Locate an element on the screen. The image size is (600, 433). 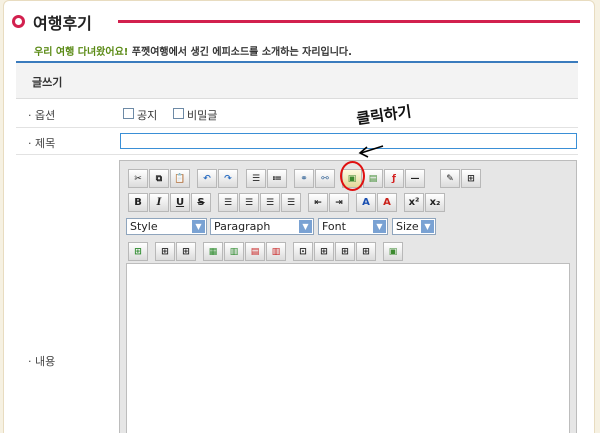
align-left-icon: ☰ is located at coordinates (228, 202).